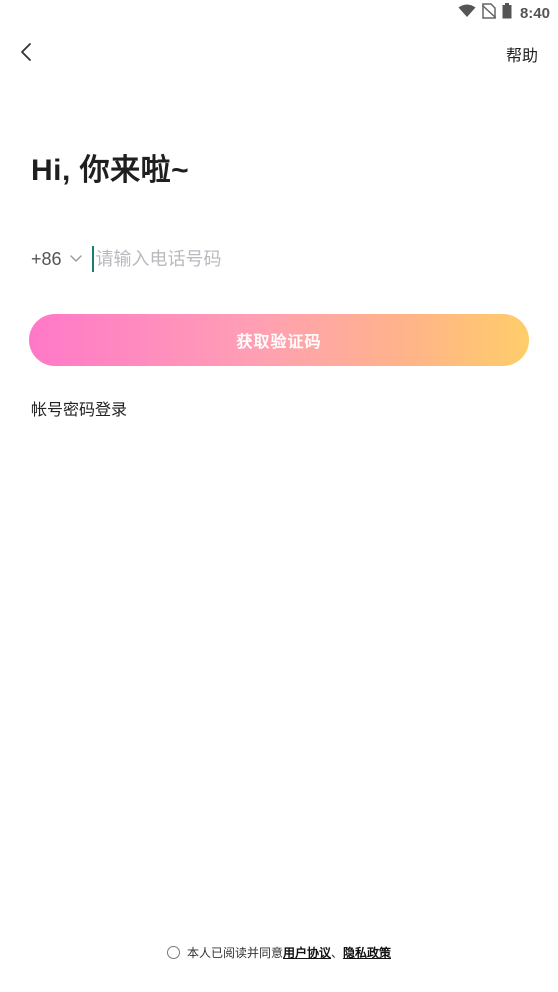 Image resolution: width=558 pixels, height=992 pixels. I want to click on status-icons: 8:40, so click(504, 13).